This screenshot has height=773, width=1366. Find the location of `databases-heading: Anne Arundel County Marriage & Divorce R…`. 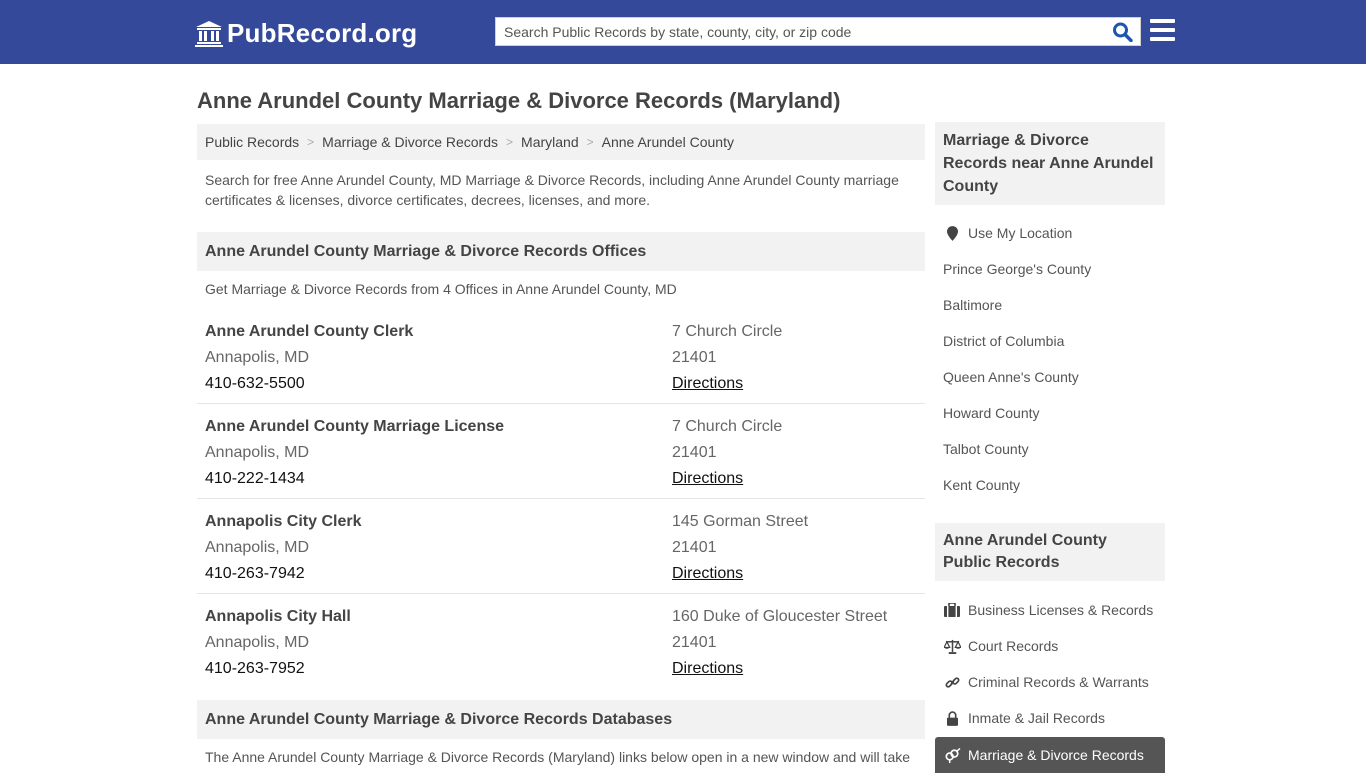

databases-heading: Anne Arundel County Marriage & Divorce R… is located at coordinates (561, 719).